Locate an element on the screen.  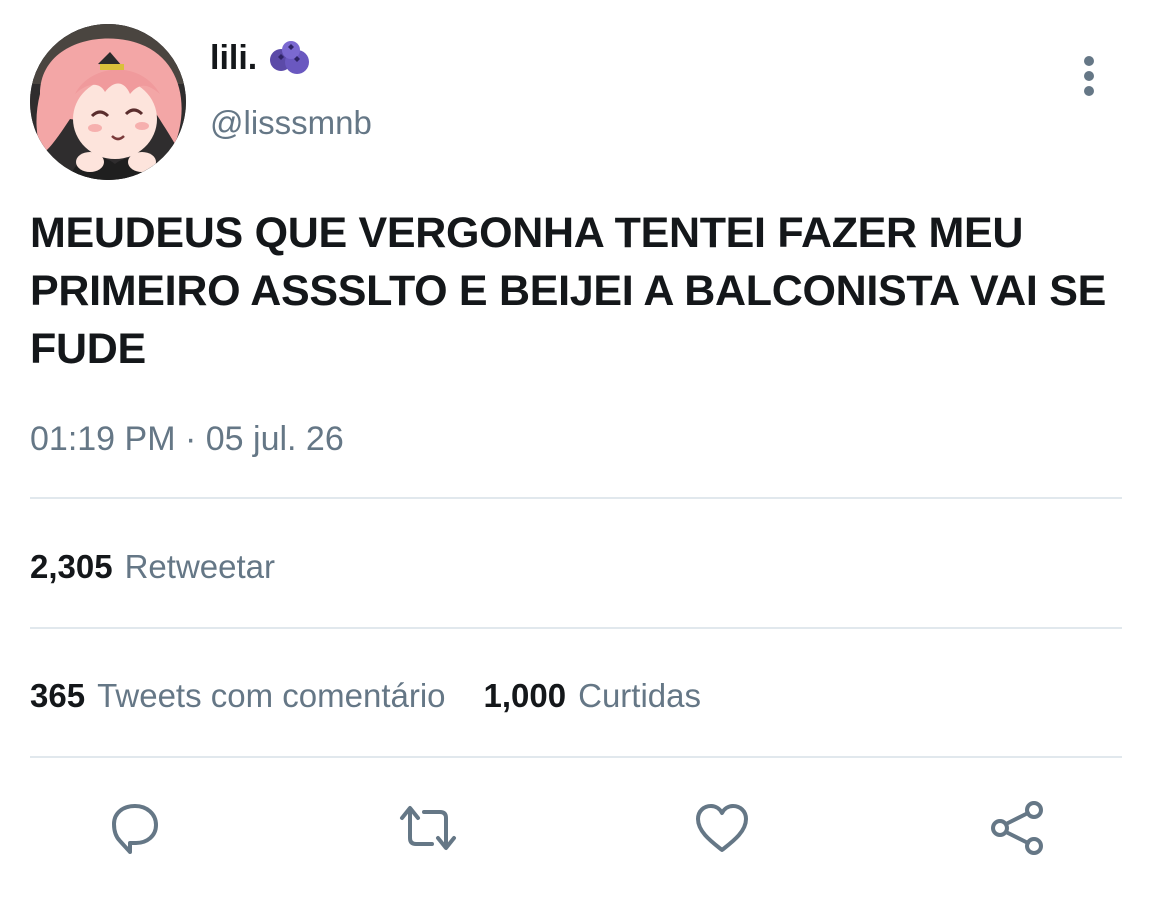
retweet-count: 2,305 is located at coordinates (71, 566).